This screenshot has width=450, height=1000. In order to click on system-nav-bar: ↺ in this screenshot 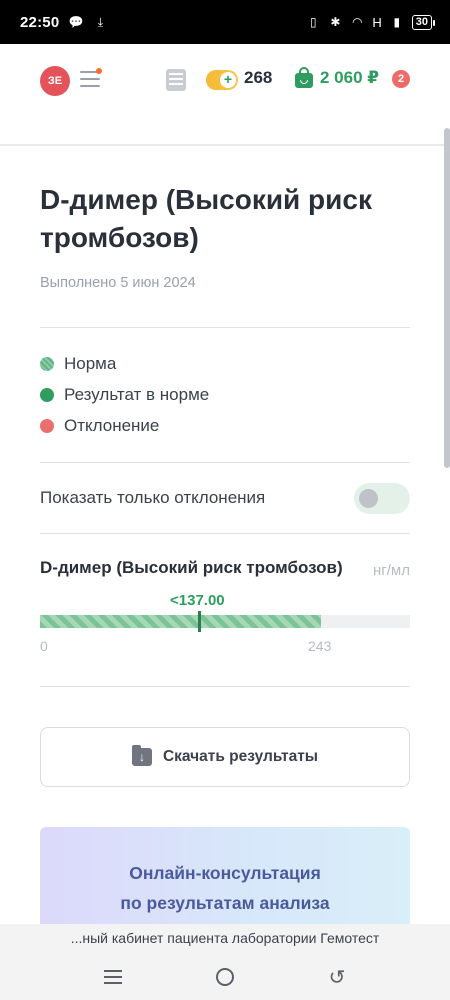, I will do `click(225, 977)`.